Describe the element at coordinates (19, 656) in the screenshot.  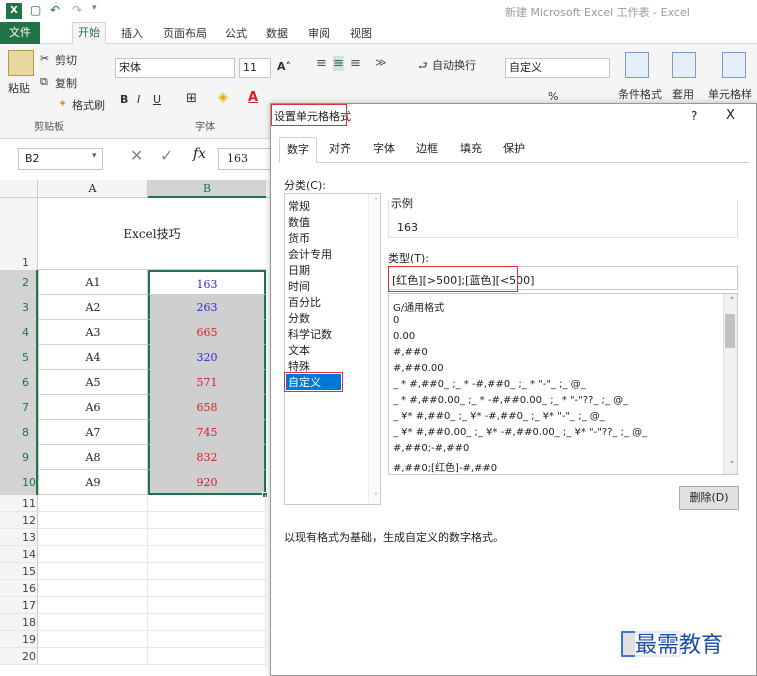
I see `row-header: 20` at that location.